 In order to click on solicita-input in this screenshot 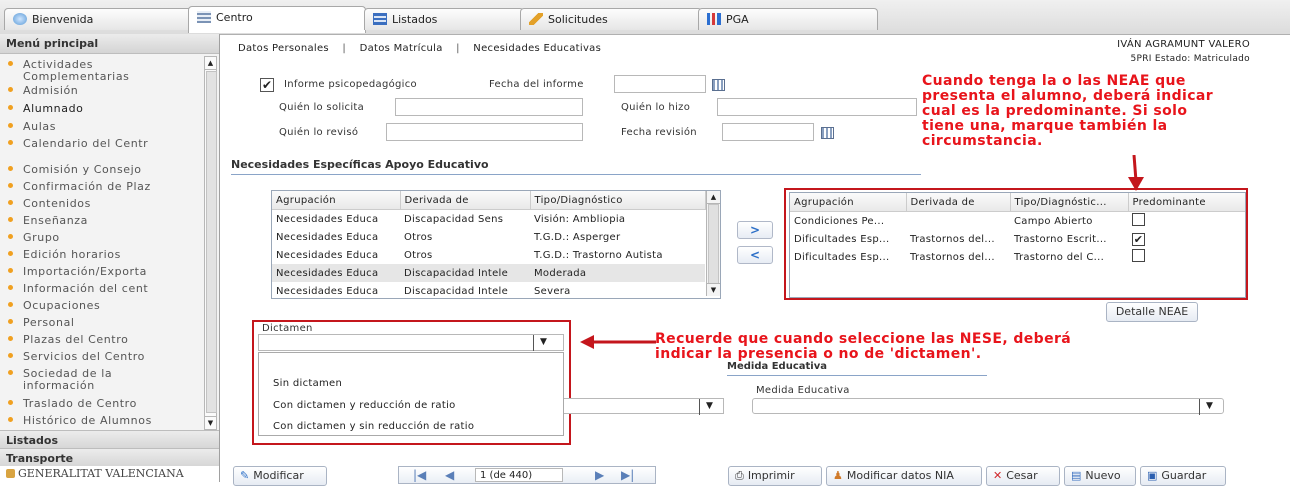, I will do `click(489, 107)`.